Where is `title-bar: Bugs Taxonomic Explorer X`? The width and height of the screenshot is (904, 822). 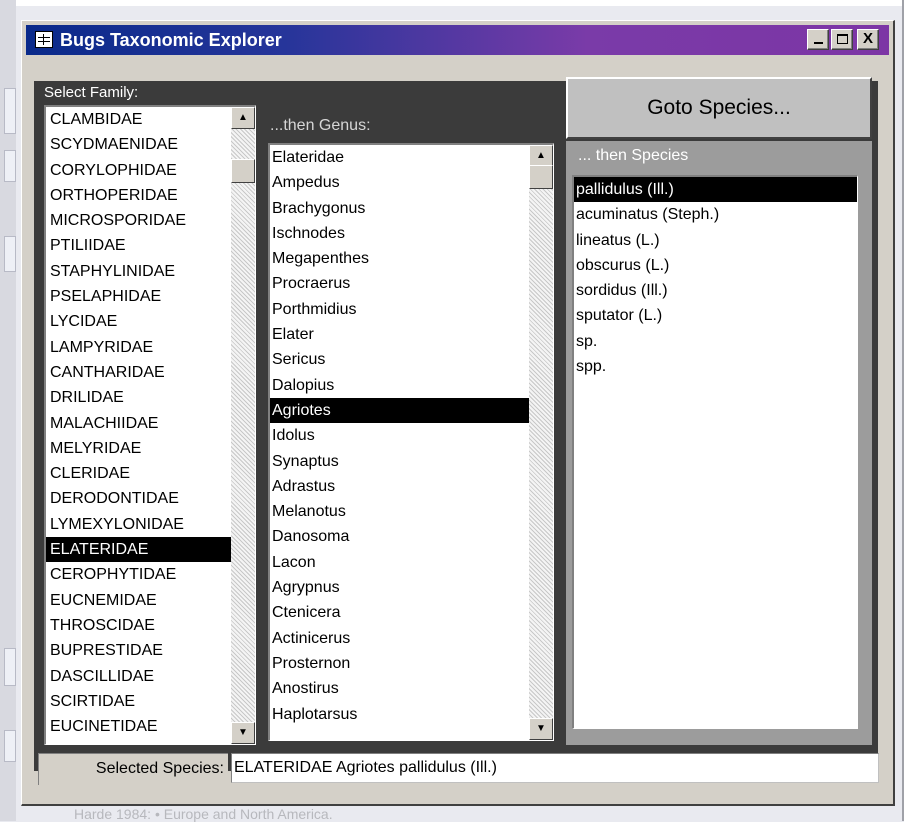
title-bar: Bugs Taxonomic Explorer X is located at coordinates (457, 40).